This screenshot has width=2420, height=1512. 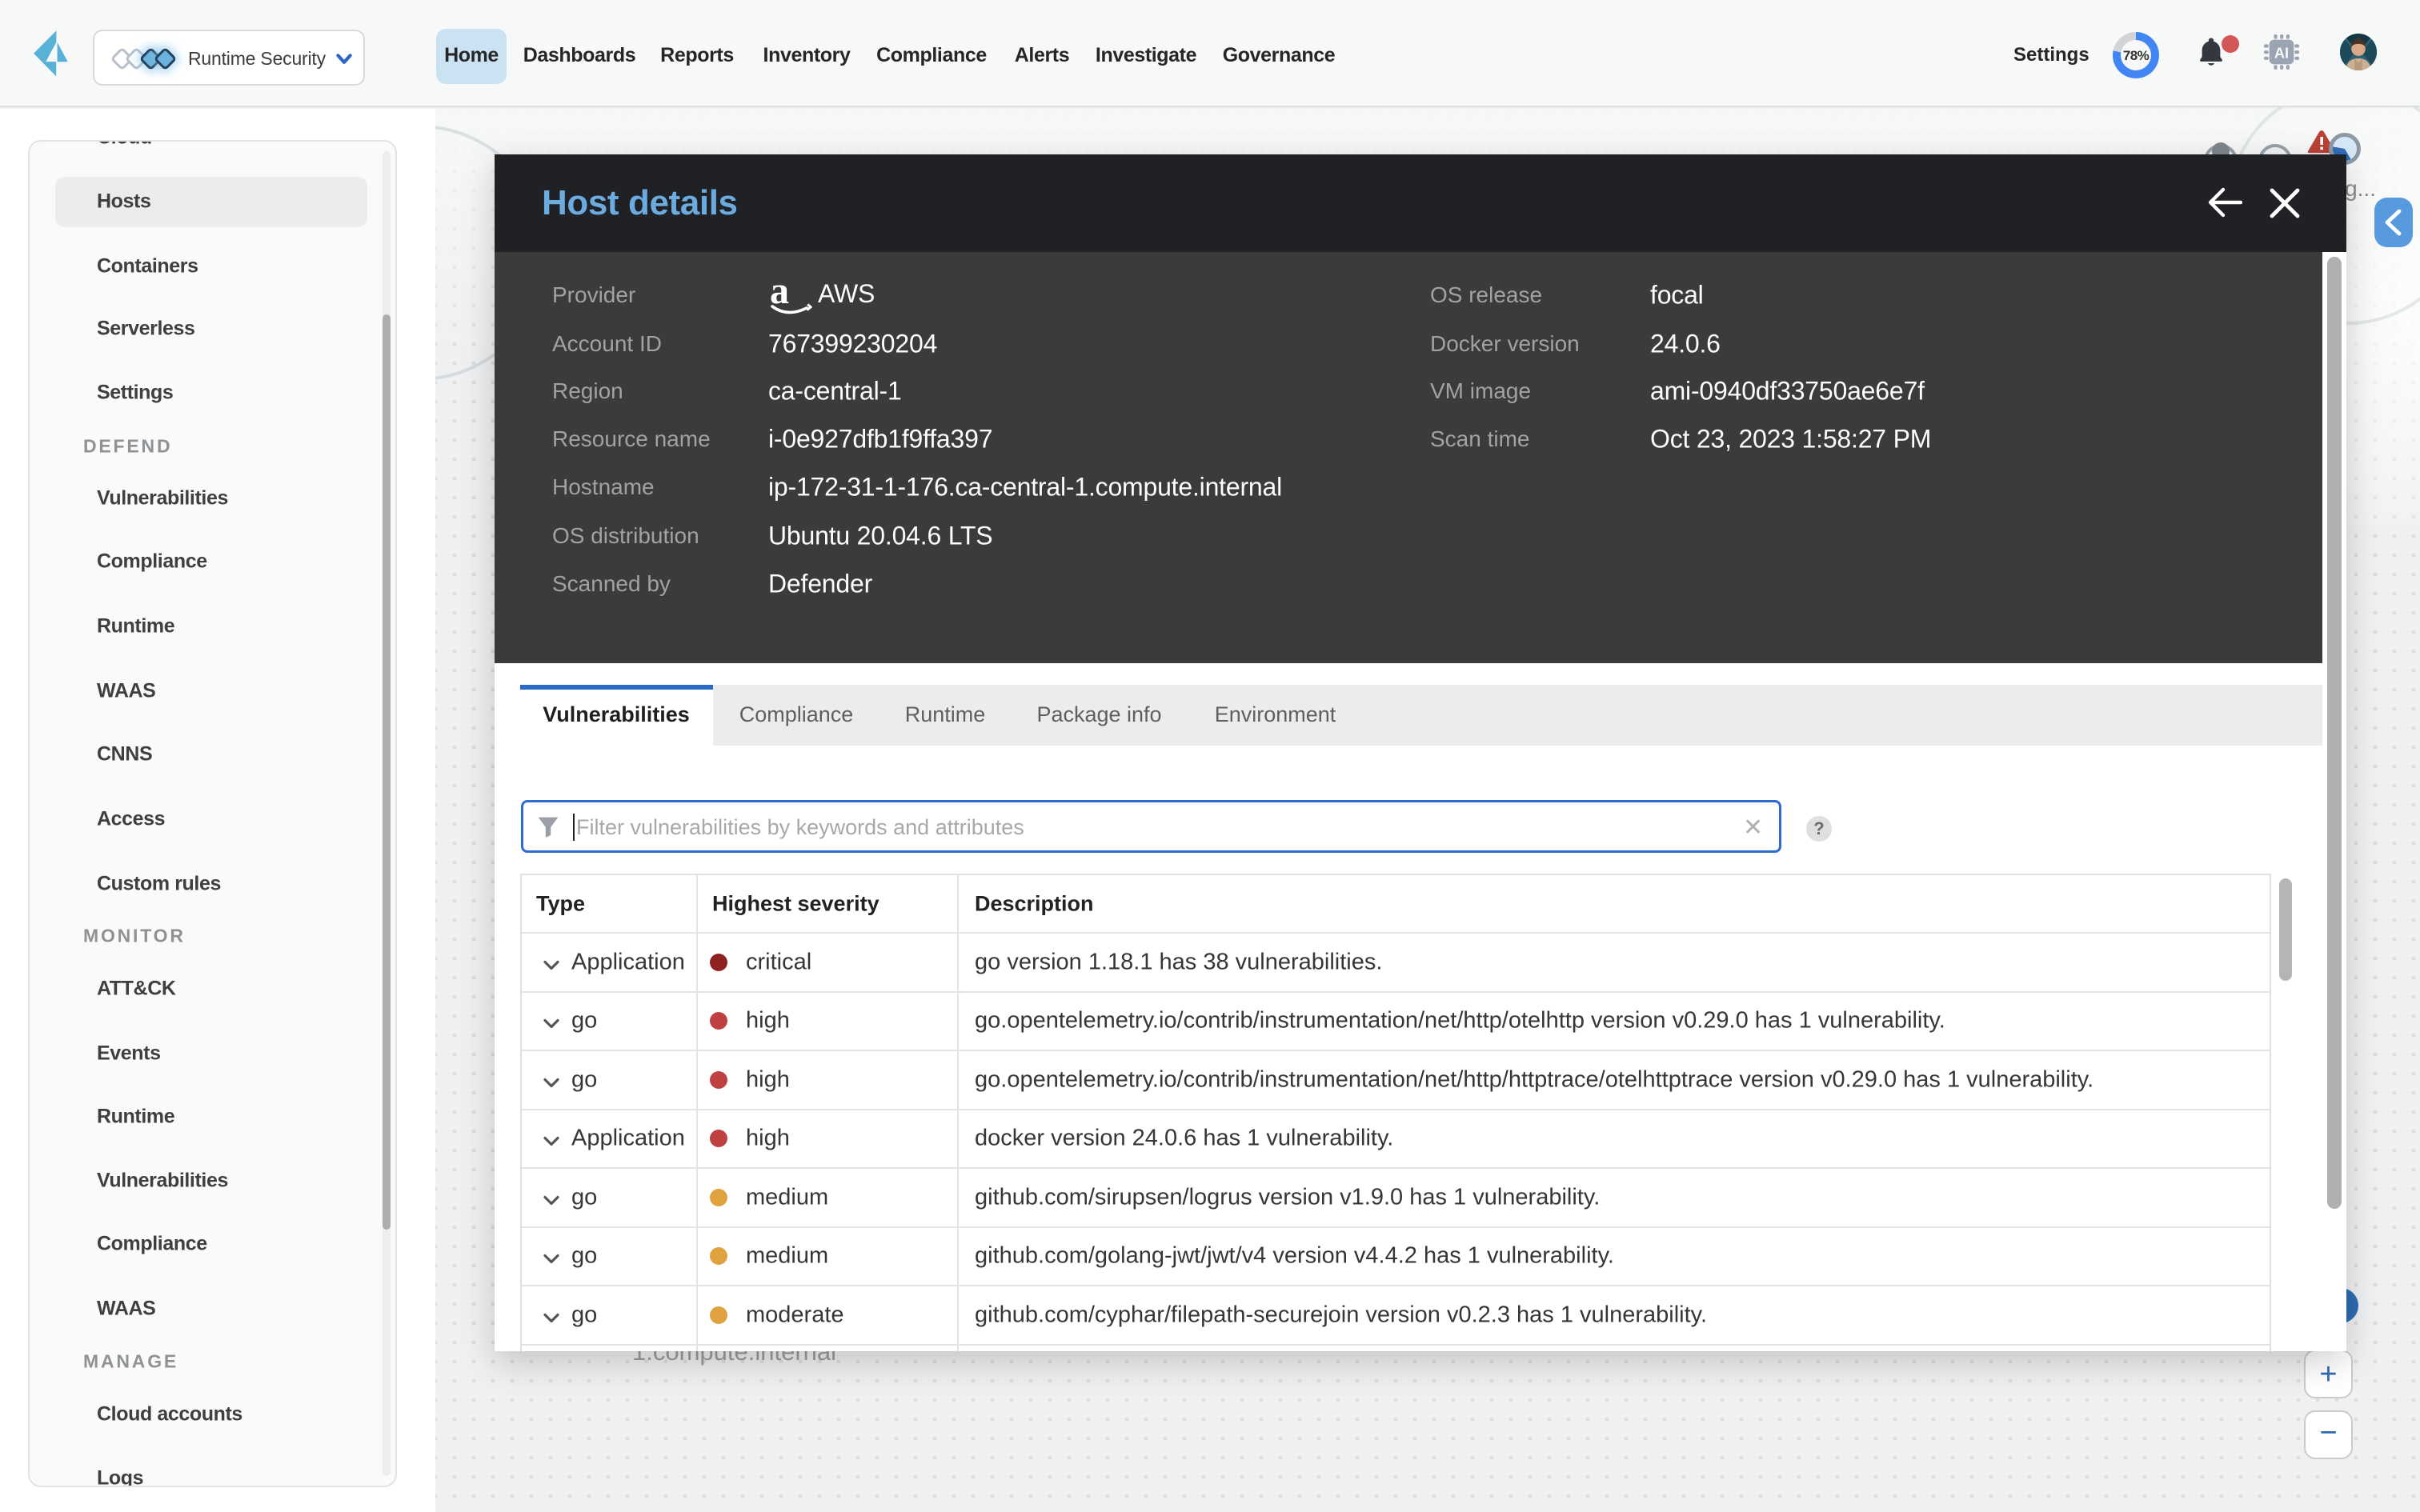 I want to click on svg-text: AI, so click(x=2281, y=54).